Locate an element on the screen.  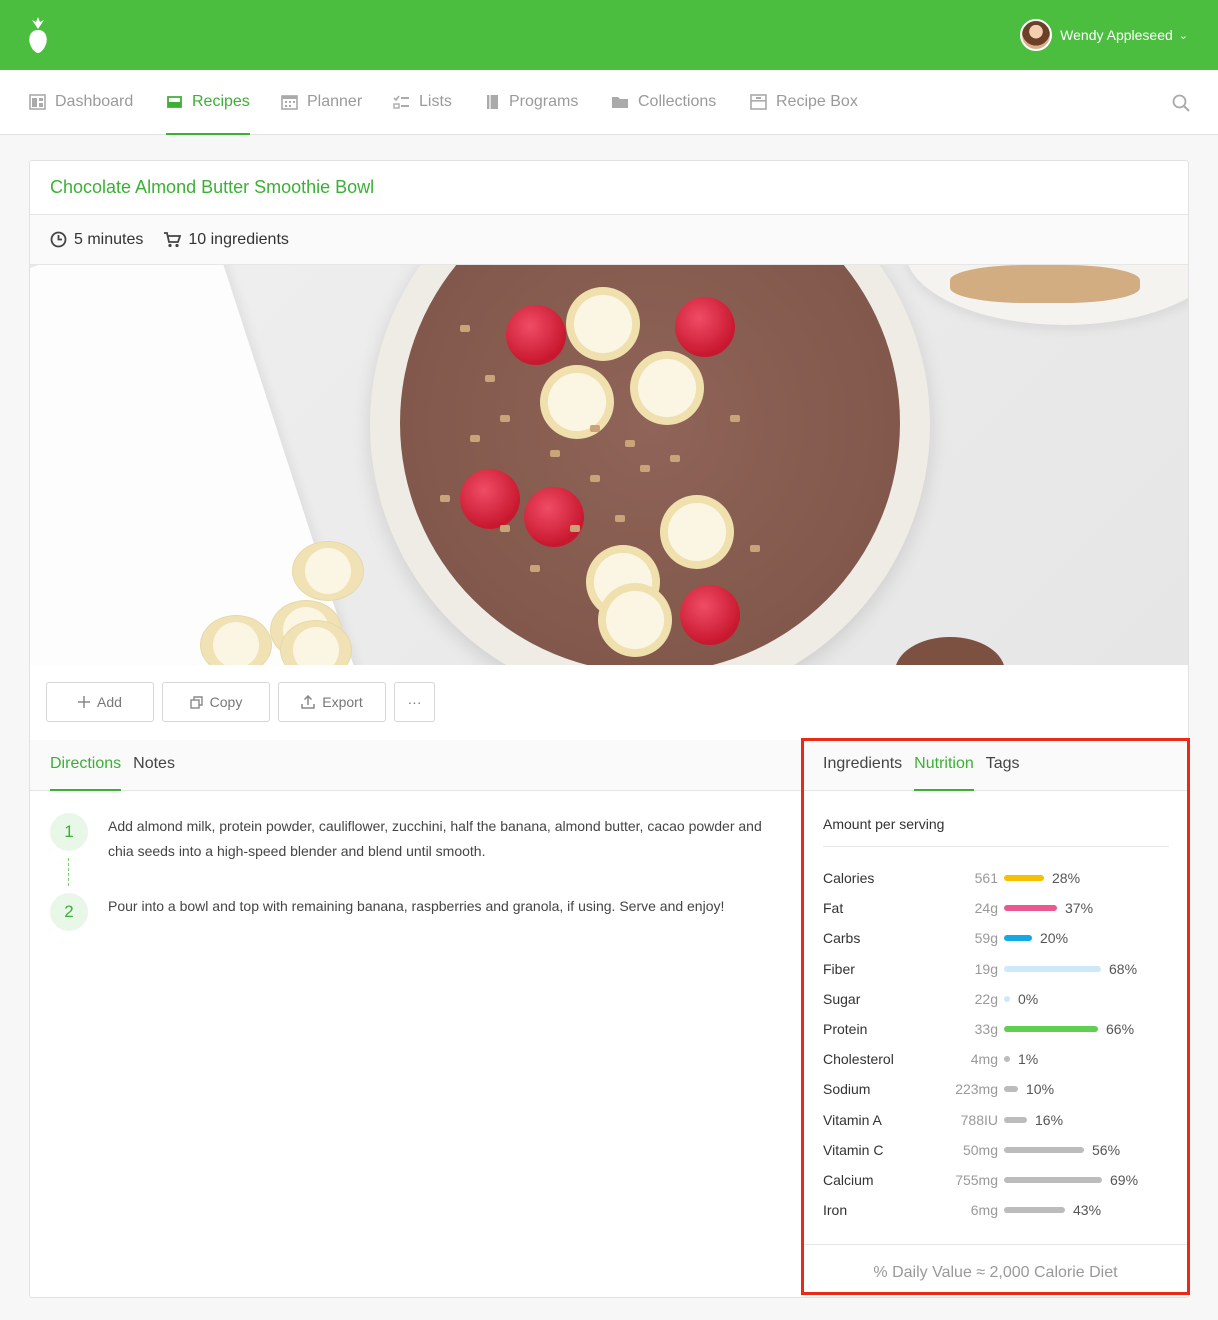
dashboard-icon is located at coordinates (37, 102).